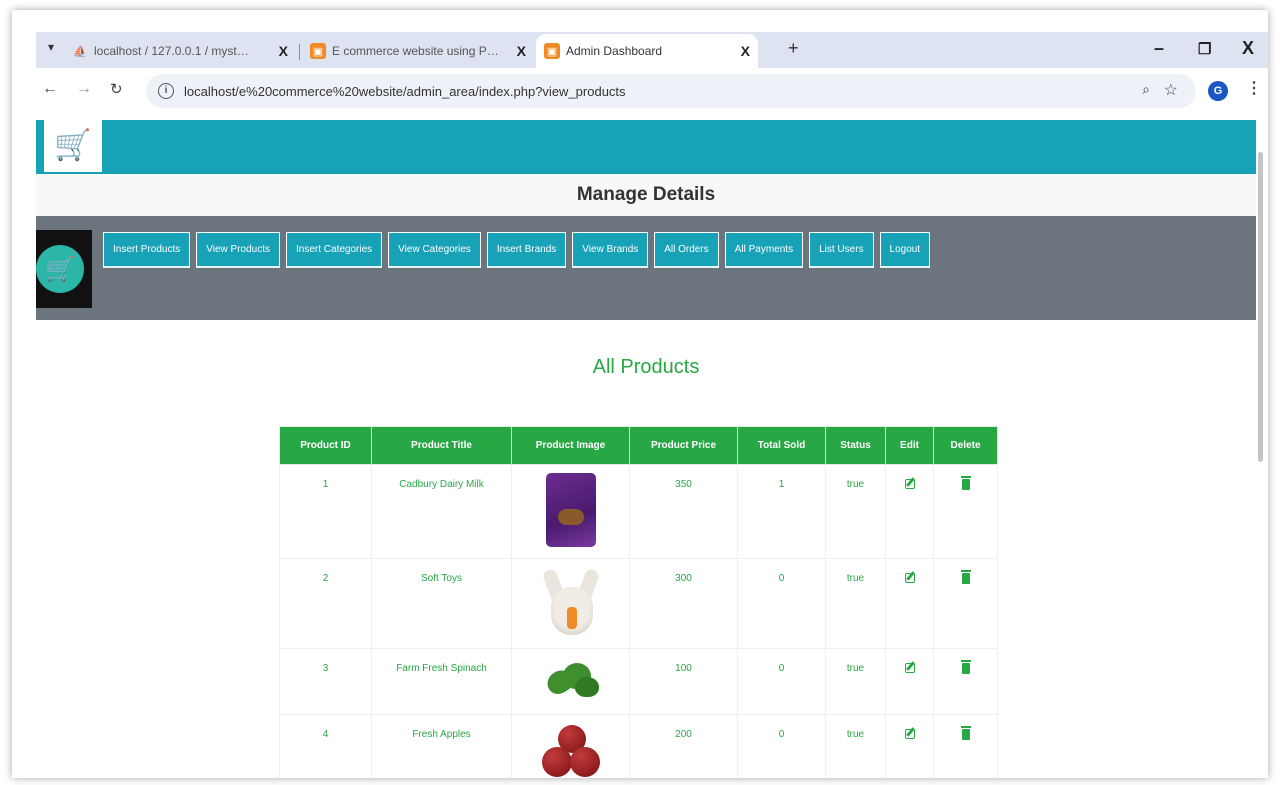 The height and width of the screenshot is (785, 1280). Describe the element at coordinates (1248, 48) in the screenshot. I see `window-close-button: X` at that location.